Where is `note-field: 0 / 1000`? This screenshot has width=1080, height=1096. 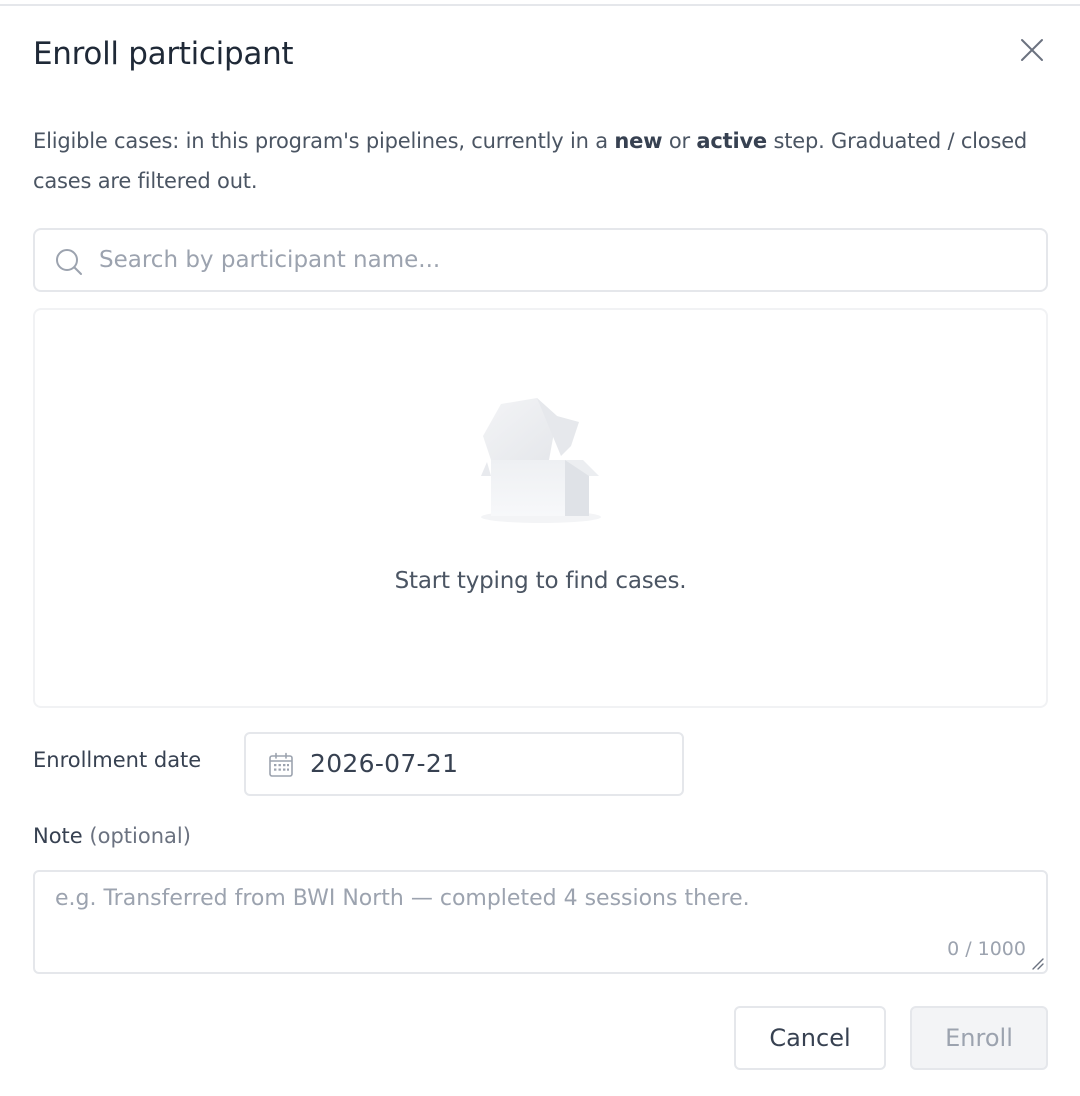 note-field: 0 / 1000 is located at coordinates (540, 922).